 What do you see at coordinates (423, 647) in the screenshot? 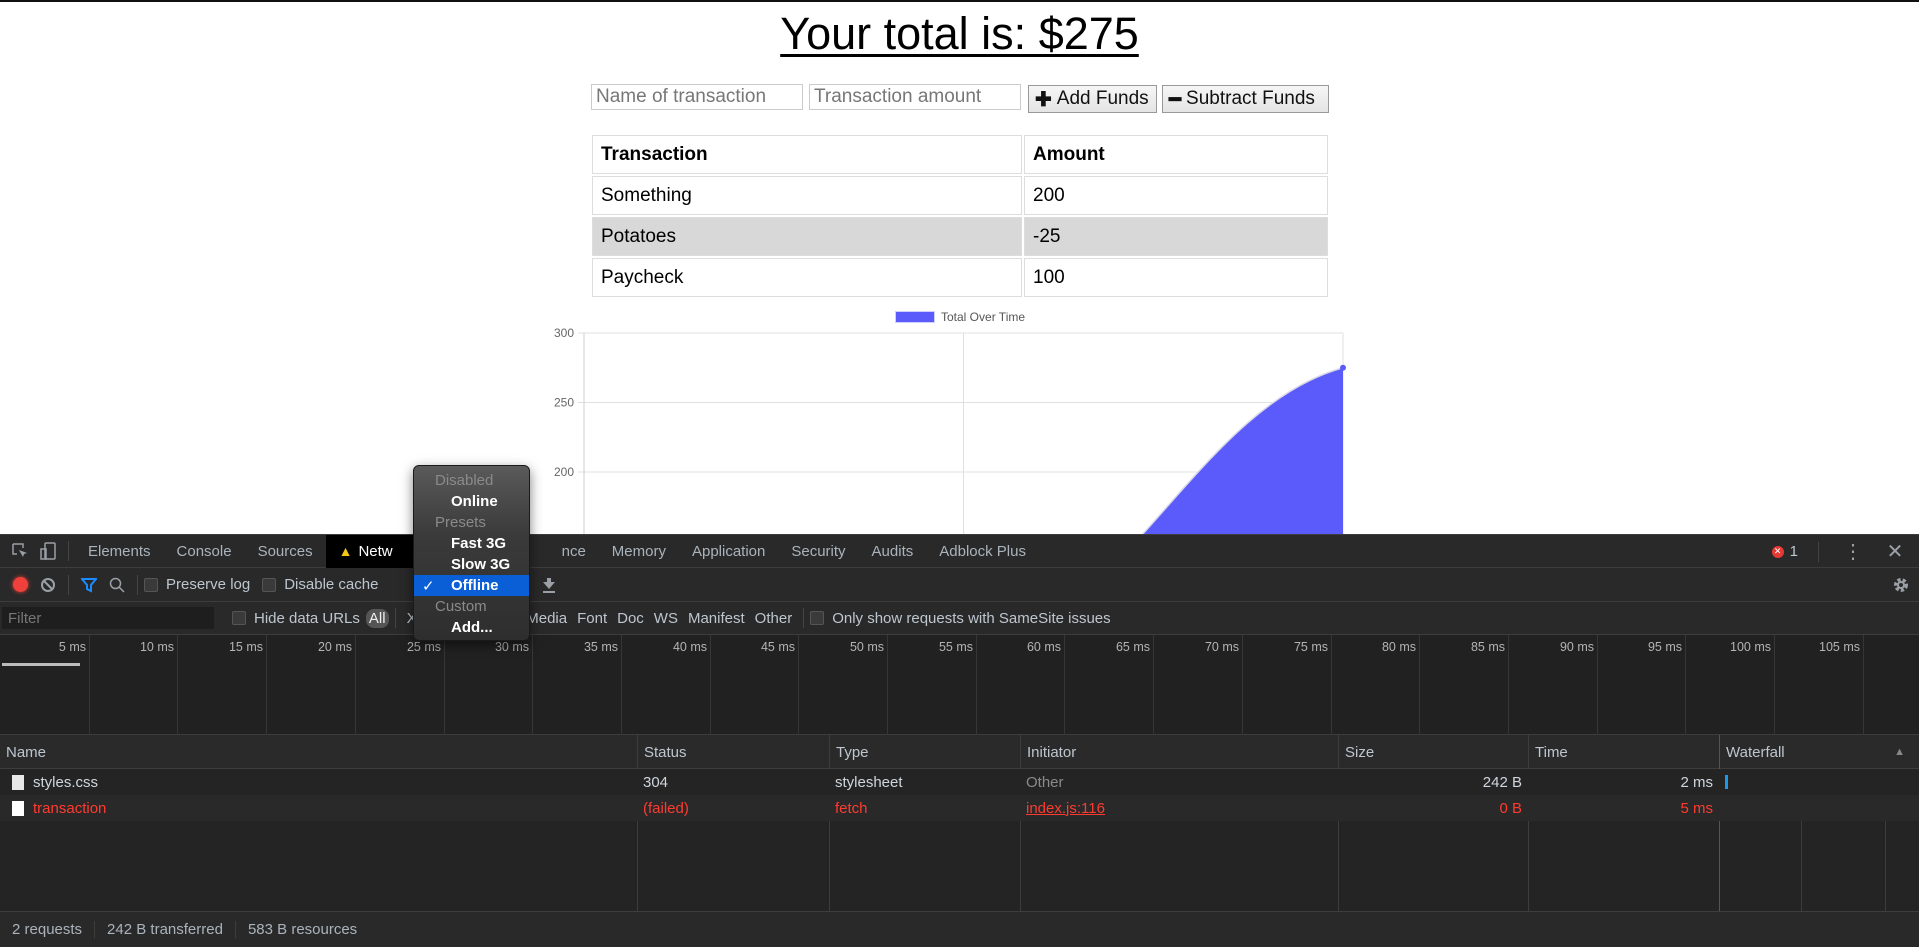
I see `timeline-tick-label: 25 ms` at bounding box center [423, 647].